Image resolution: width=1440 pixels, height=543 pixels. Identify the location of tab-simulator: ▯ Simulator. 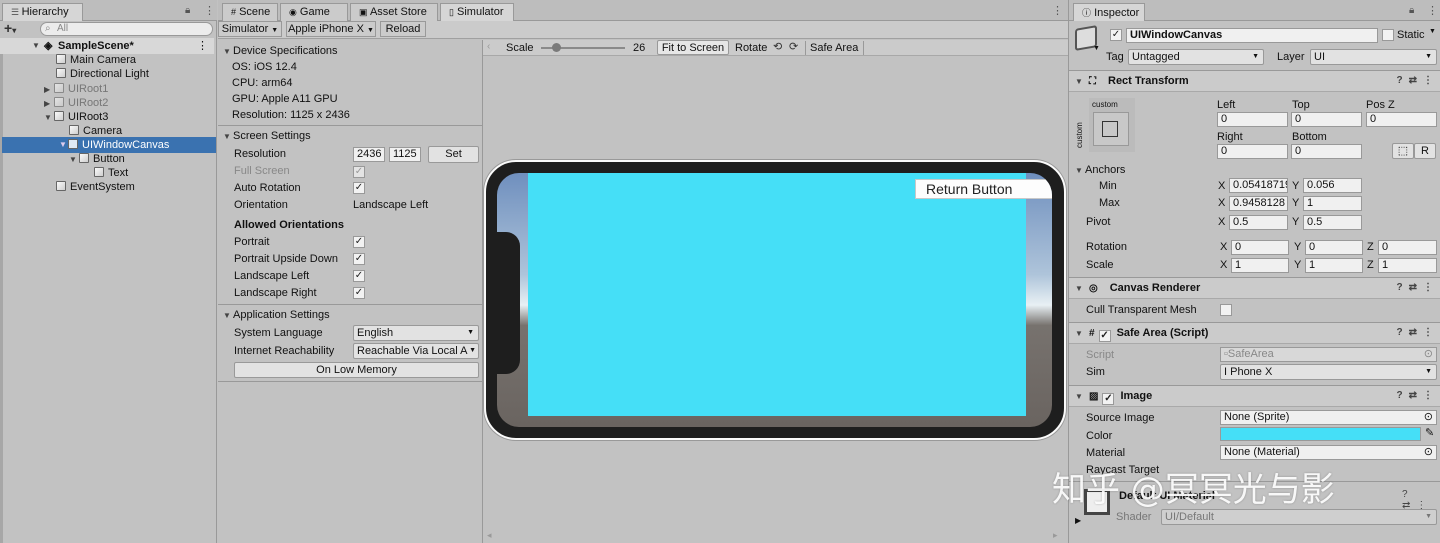
(477, 12).